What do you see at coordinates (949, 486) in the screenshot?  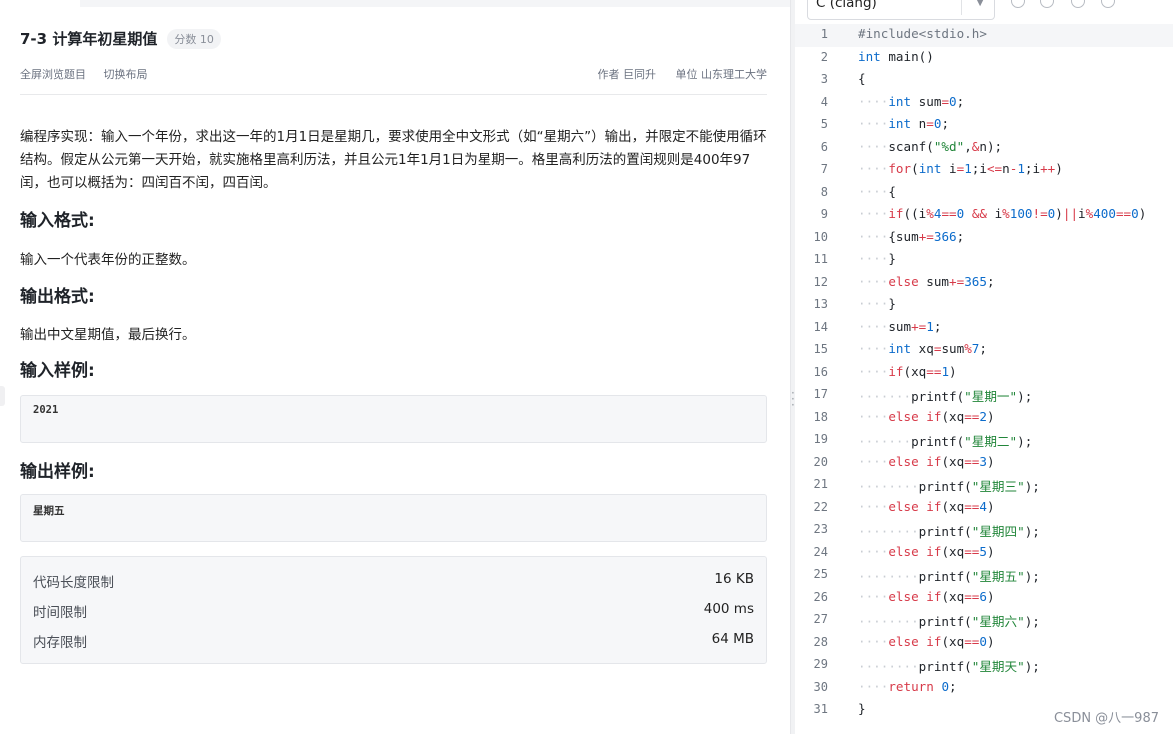 I see `code-text: ········printf("星期三");` at bounding box center [949, 486].